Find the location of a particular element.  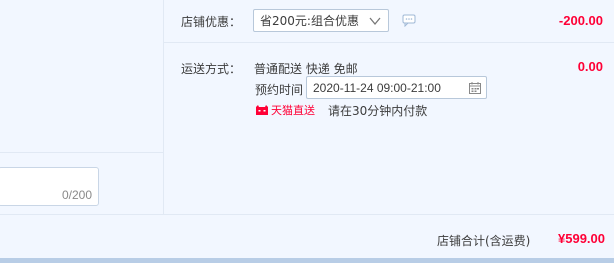

summary-divider is located at coordinates (307, 214).